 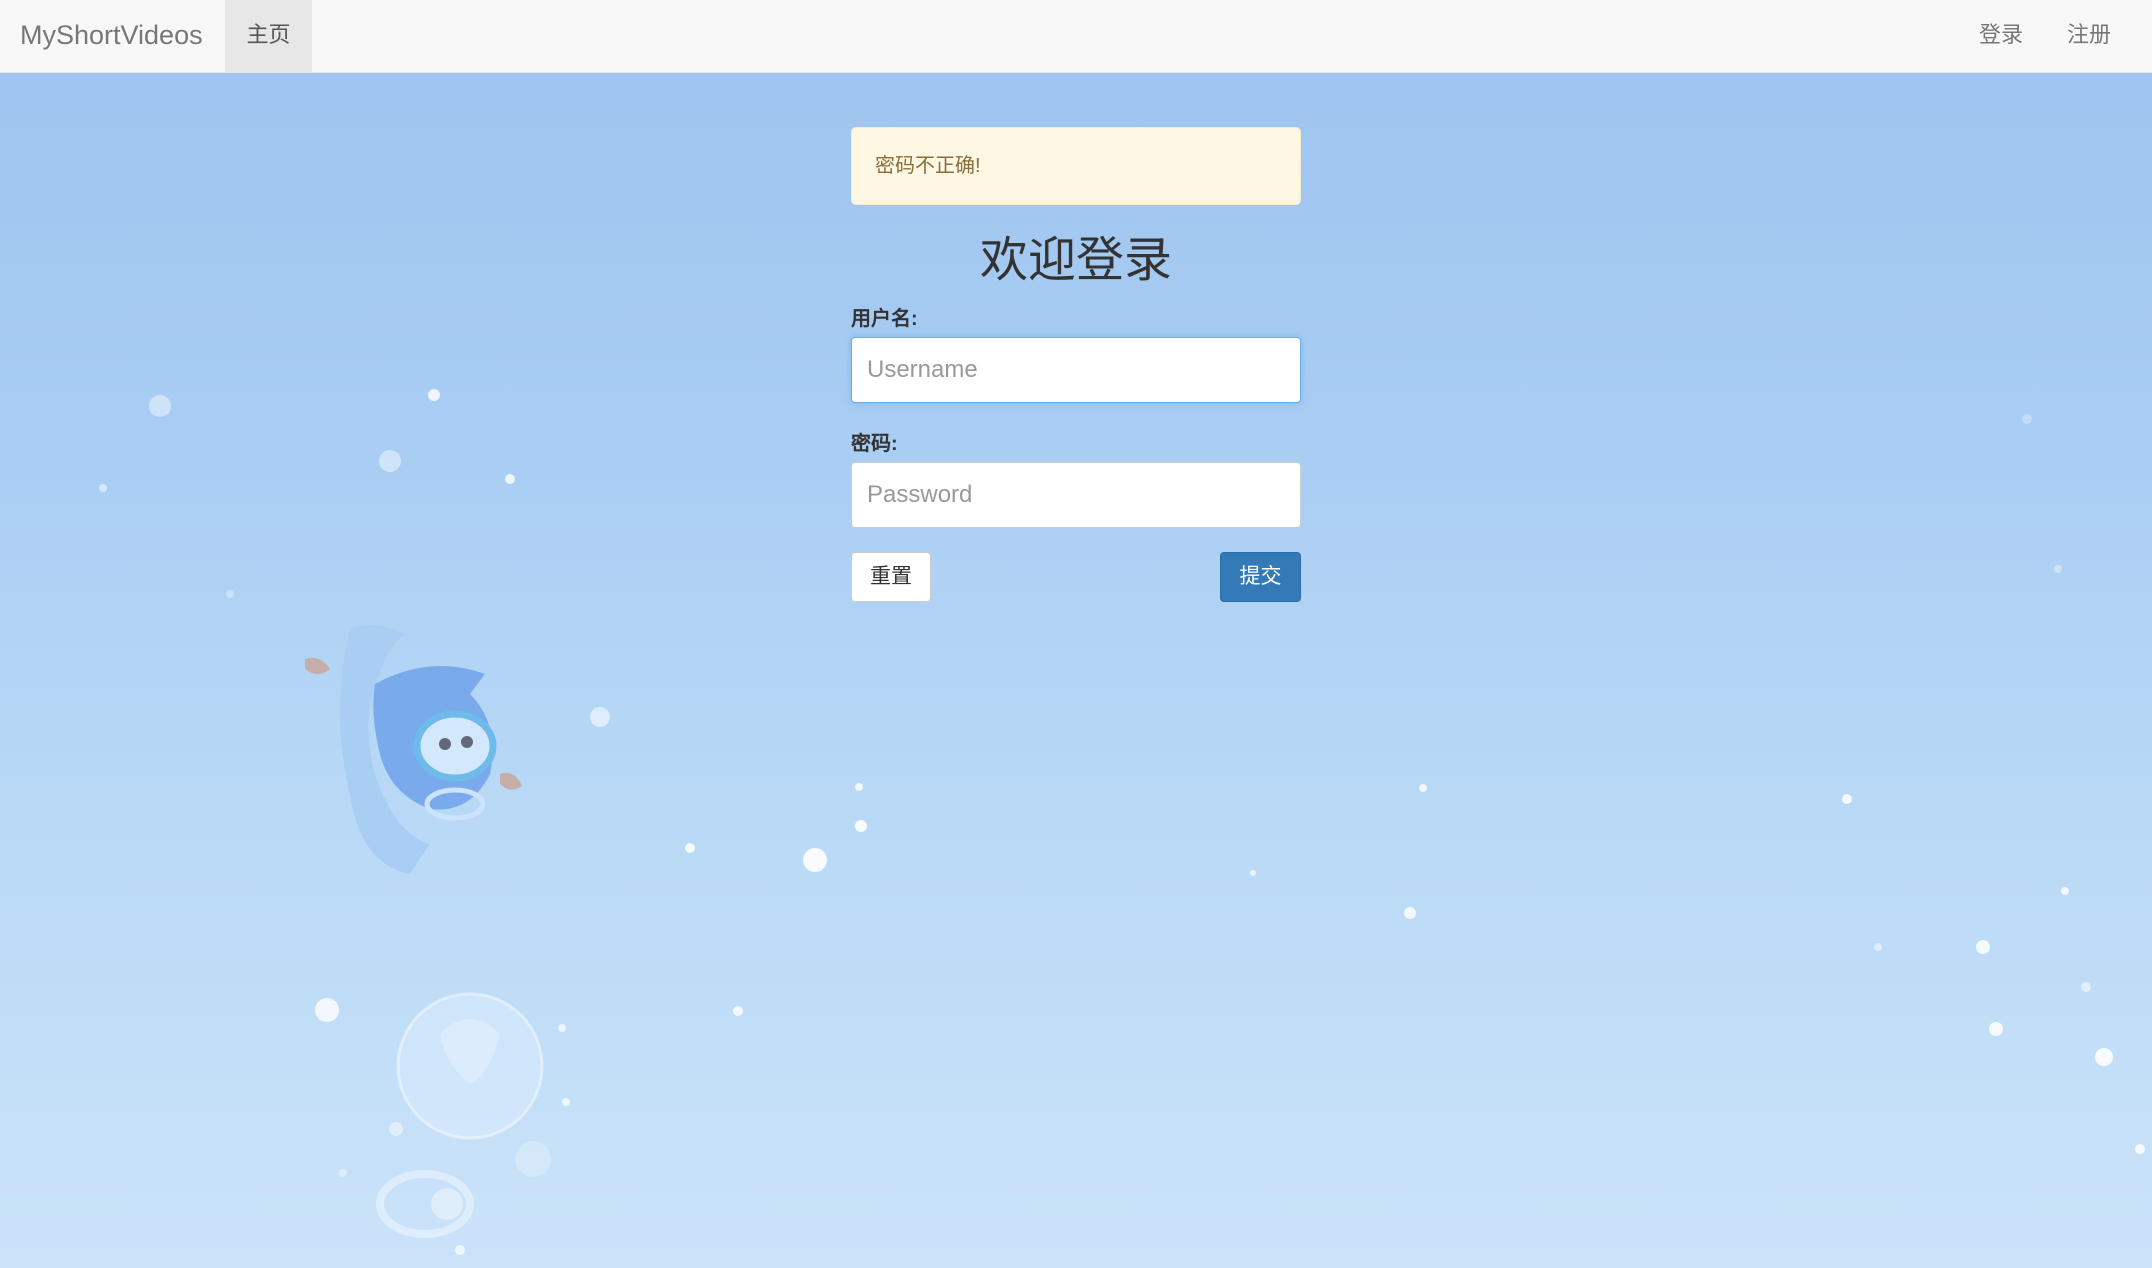 I want to click on nav-register-link: 注册, so click(x=2089, y=36).